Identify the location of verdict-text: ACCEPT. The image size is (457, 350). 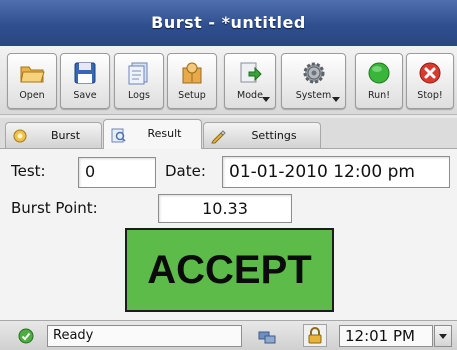
(229, 269).